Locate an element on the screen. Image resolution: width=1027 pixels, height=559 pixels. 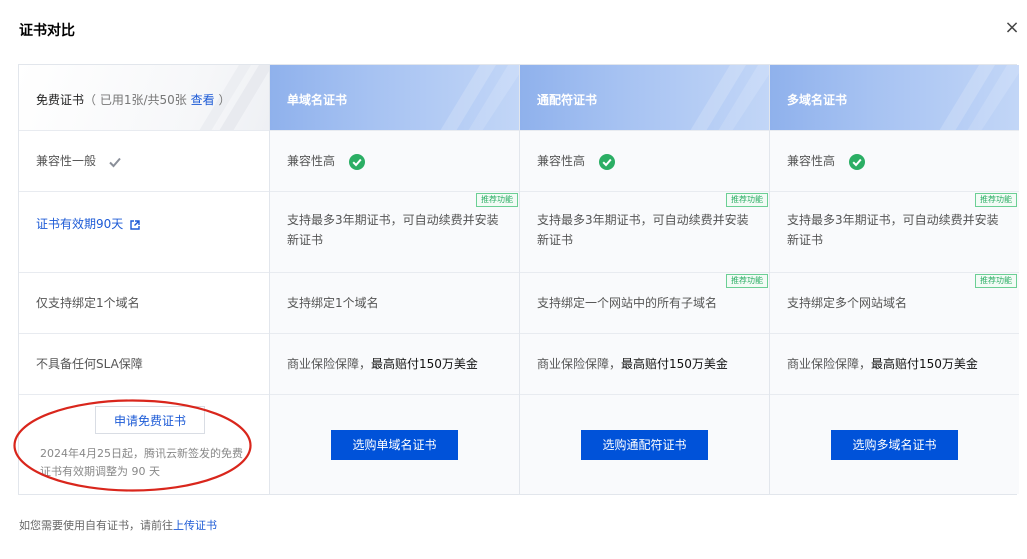
buy-single-domain-button: 选购单域名证书 is located at coordinates (394, 445).